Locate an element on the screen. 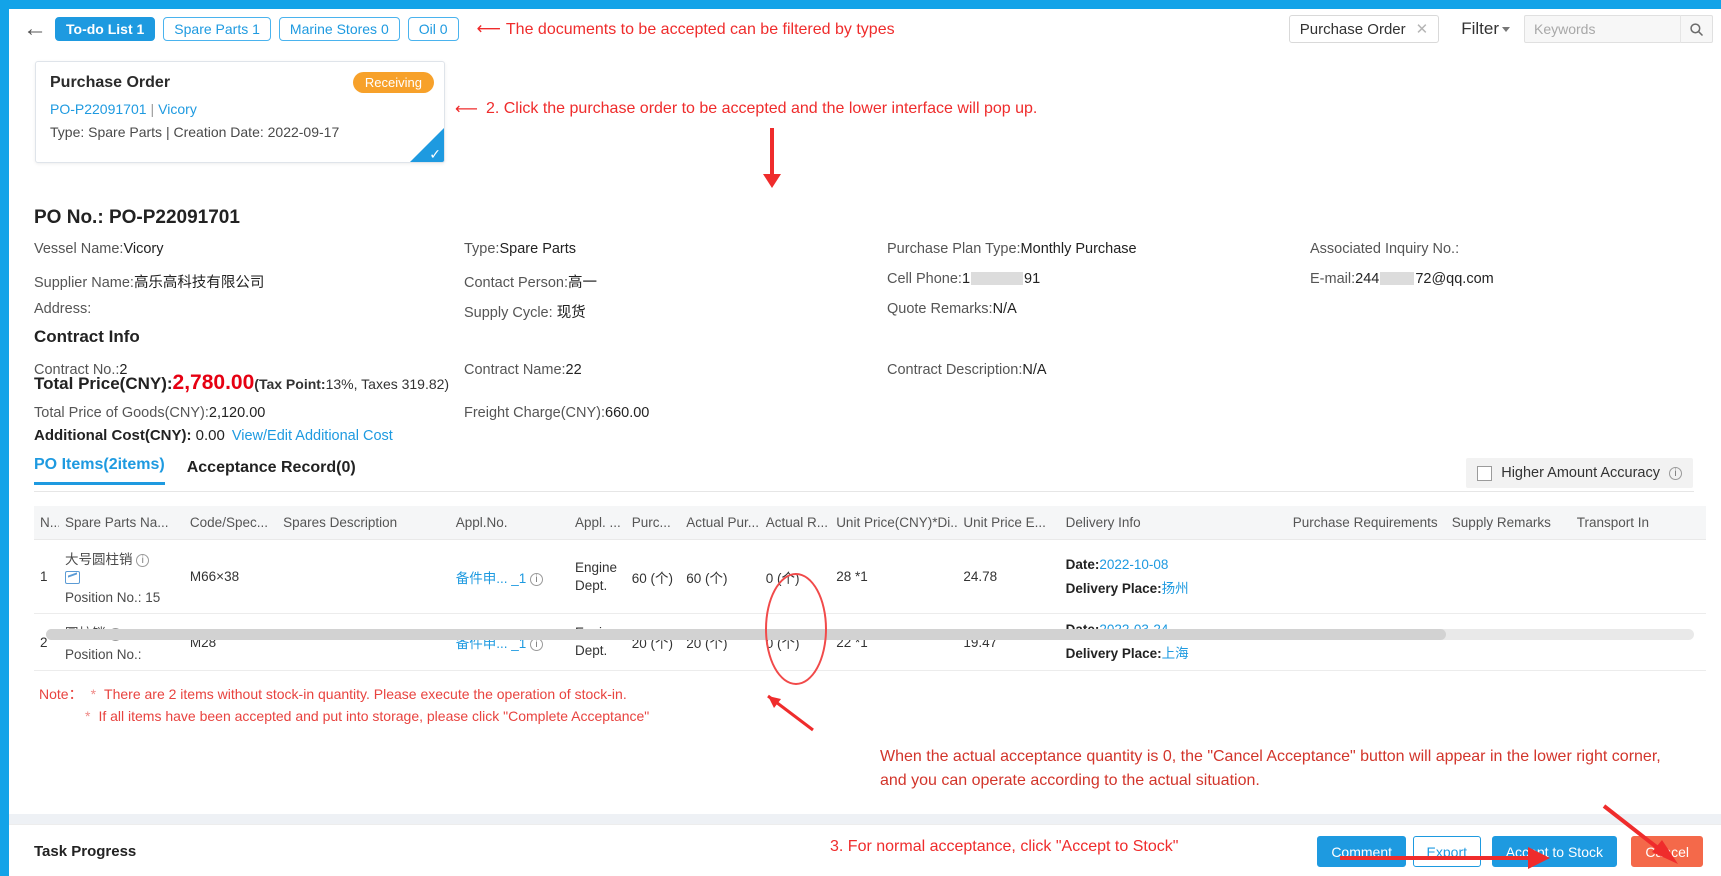 Image resolution: width=1721 pixels, height=876 pixels. col-delivery-info: Delivery Info is located at coordinates (1173, 523).